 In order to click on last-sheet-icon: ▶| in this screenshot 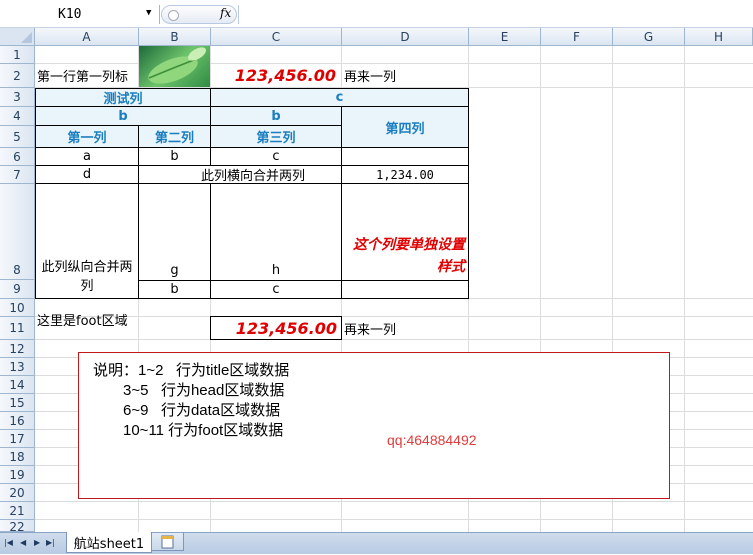, I will do `click(50, 542)`.